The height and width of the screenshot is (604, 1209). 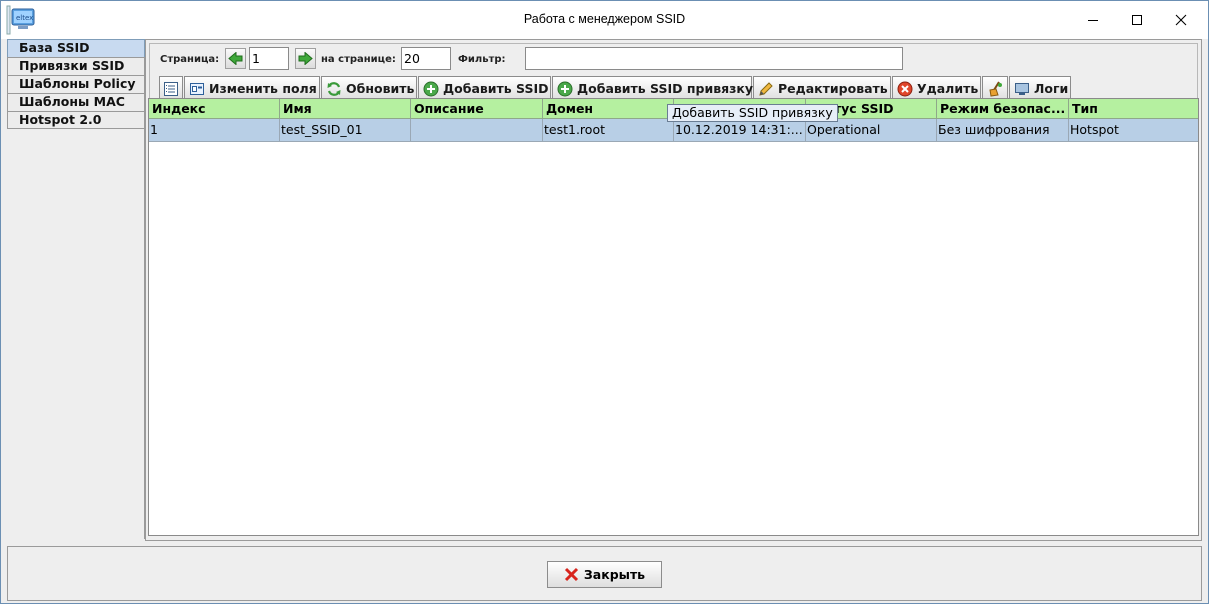 I want to click on close-window-button, so click(x=1181, y=20).